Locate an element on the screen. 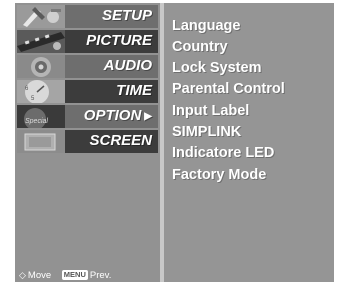  tab-setup: SETUP is located at coordinates (87, 16).